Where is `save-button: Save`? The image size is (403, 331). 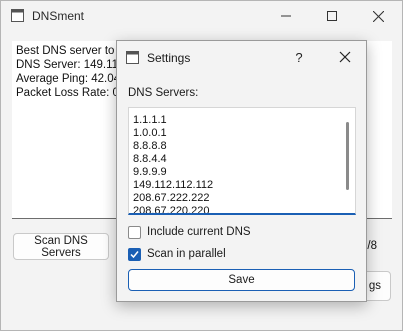
save-button: Save is located at coordinates (241, 280).